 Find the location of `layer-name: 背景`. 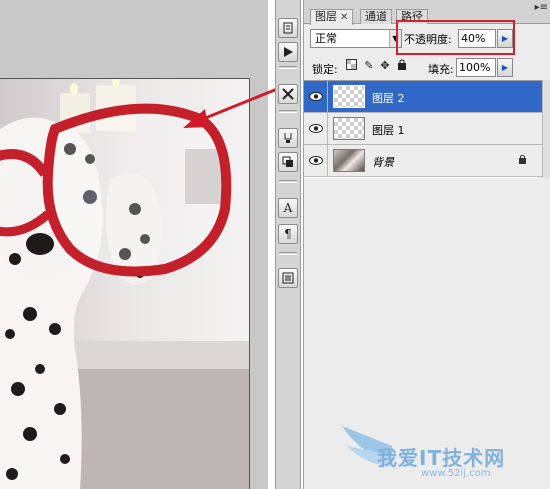

layer-name: 背景 is located at coordinates (383, 162).